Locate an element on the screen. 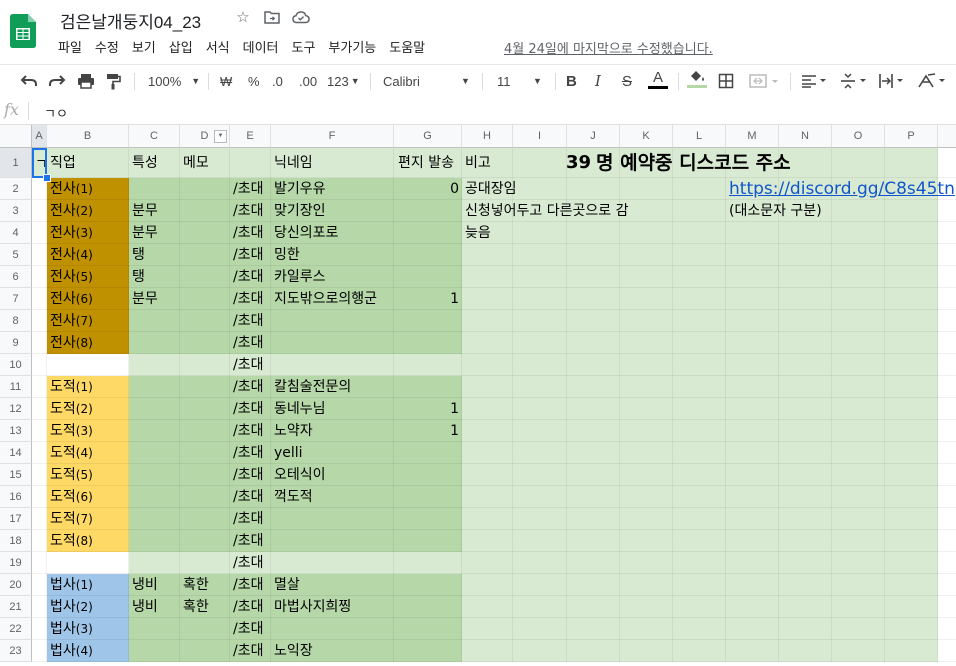 The image size is (956, 666). row-header-20: 20 is located at coordinates (16, 585).